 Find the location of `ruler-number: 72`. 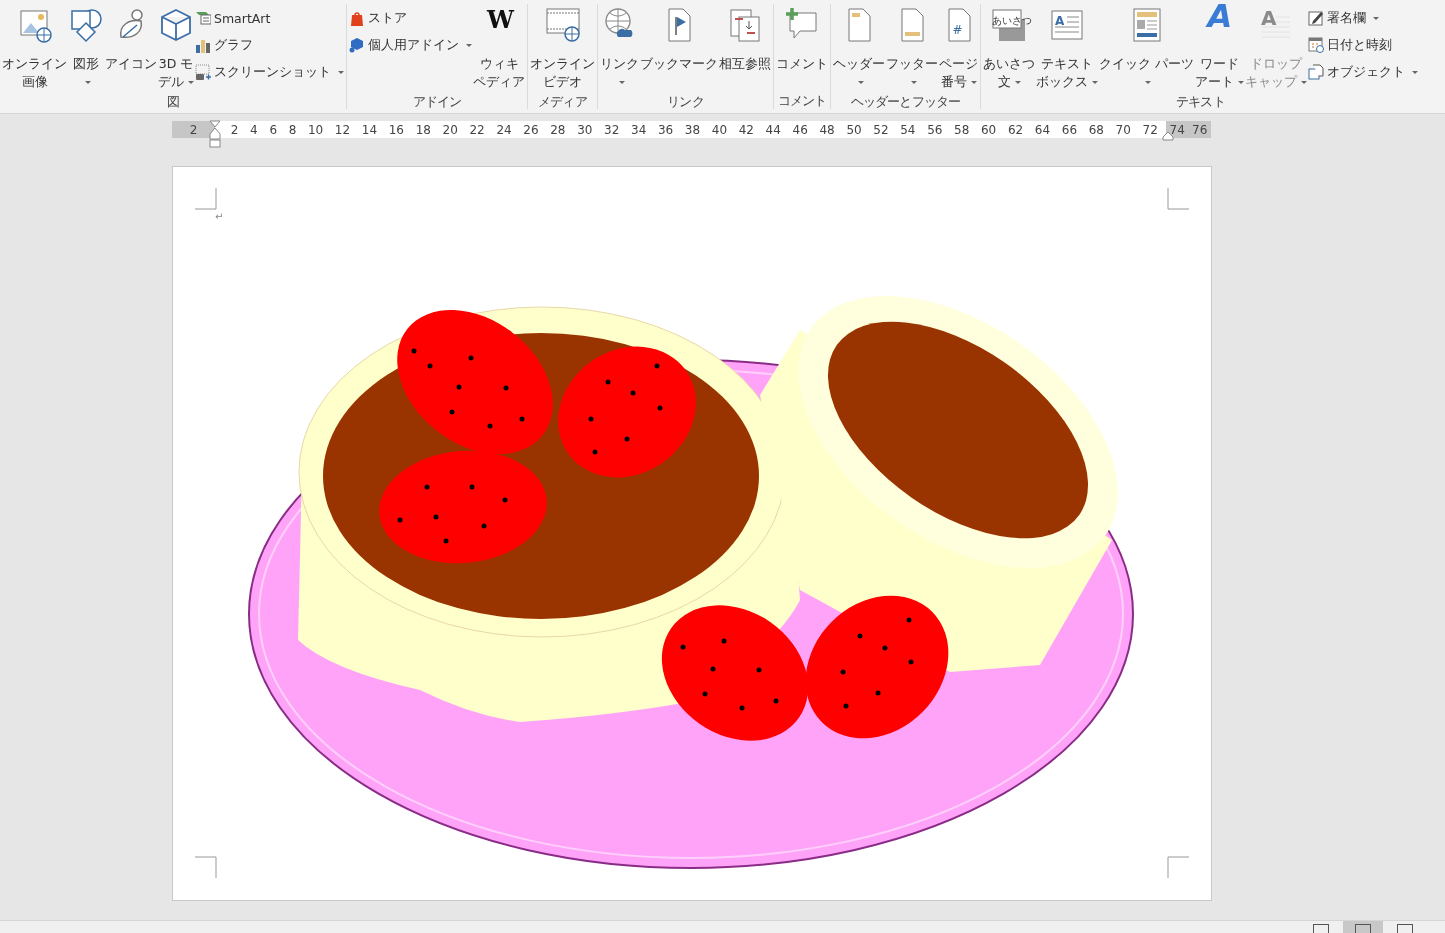

ruler-number: 72 is located at coordinates (1150, 129).